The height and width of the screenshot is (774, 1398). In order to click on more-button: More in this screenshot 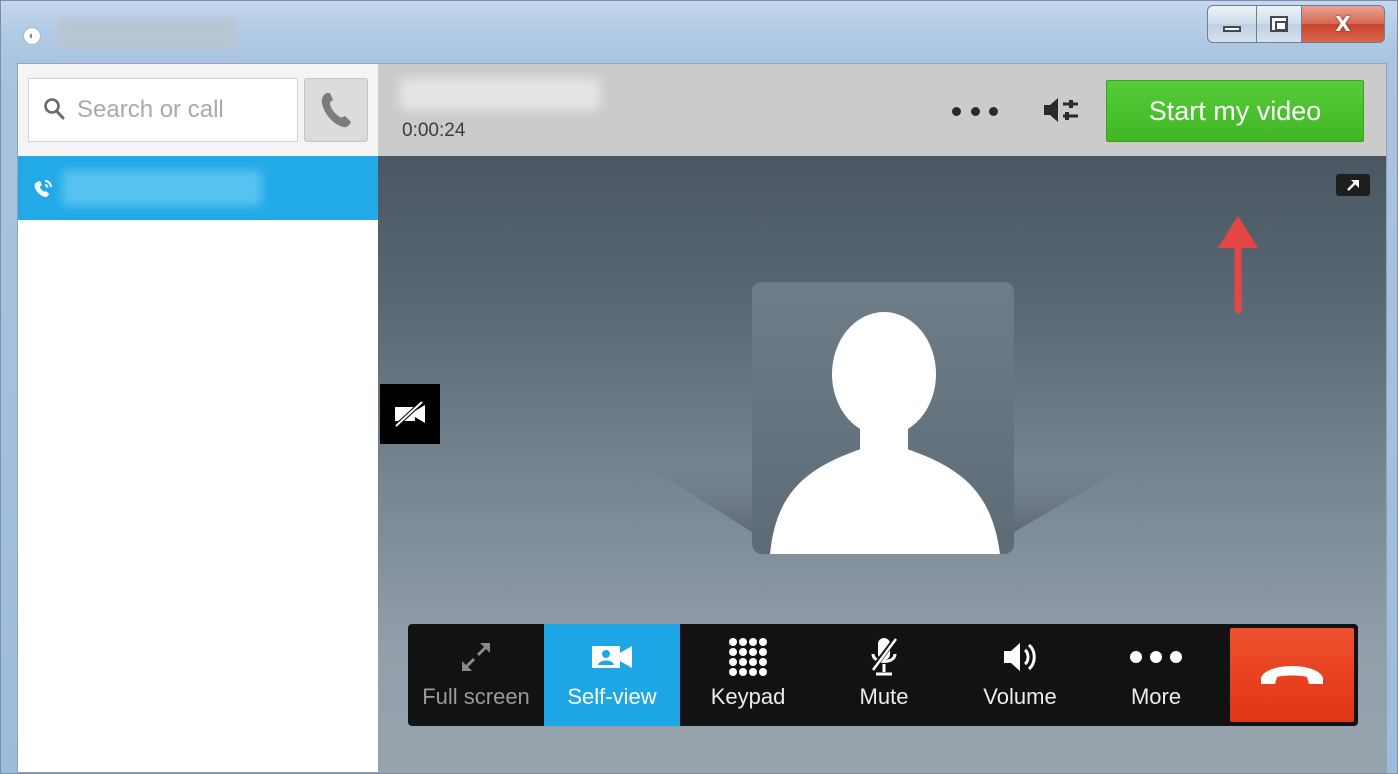, I will do `click(1156, 675)`.